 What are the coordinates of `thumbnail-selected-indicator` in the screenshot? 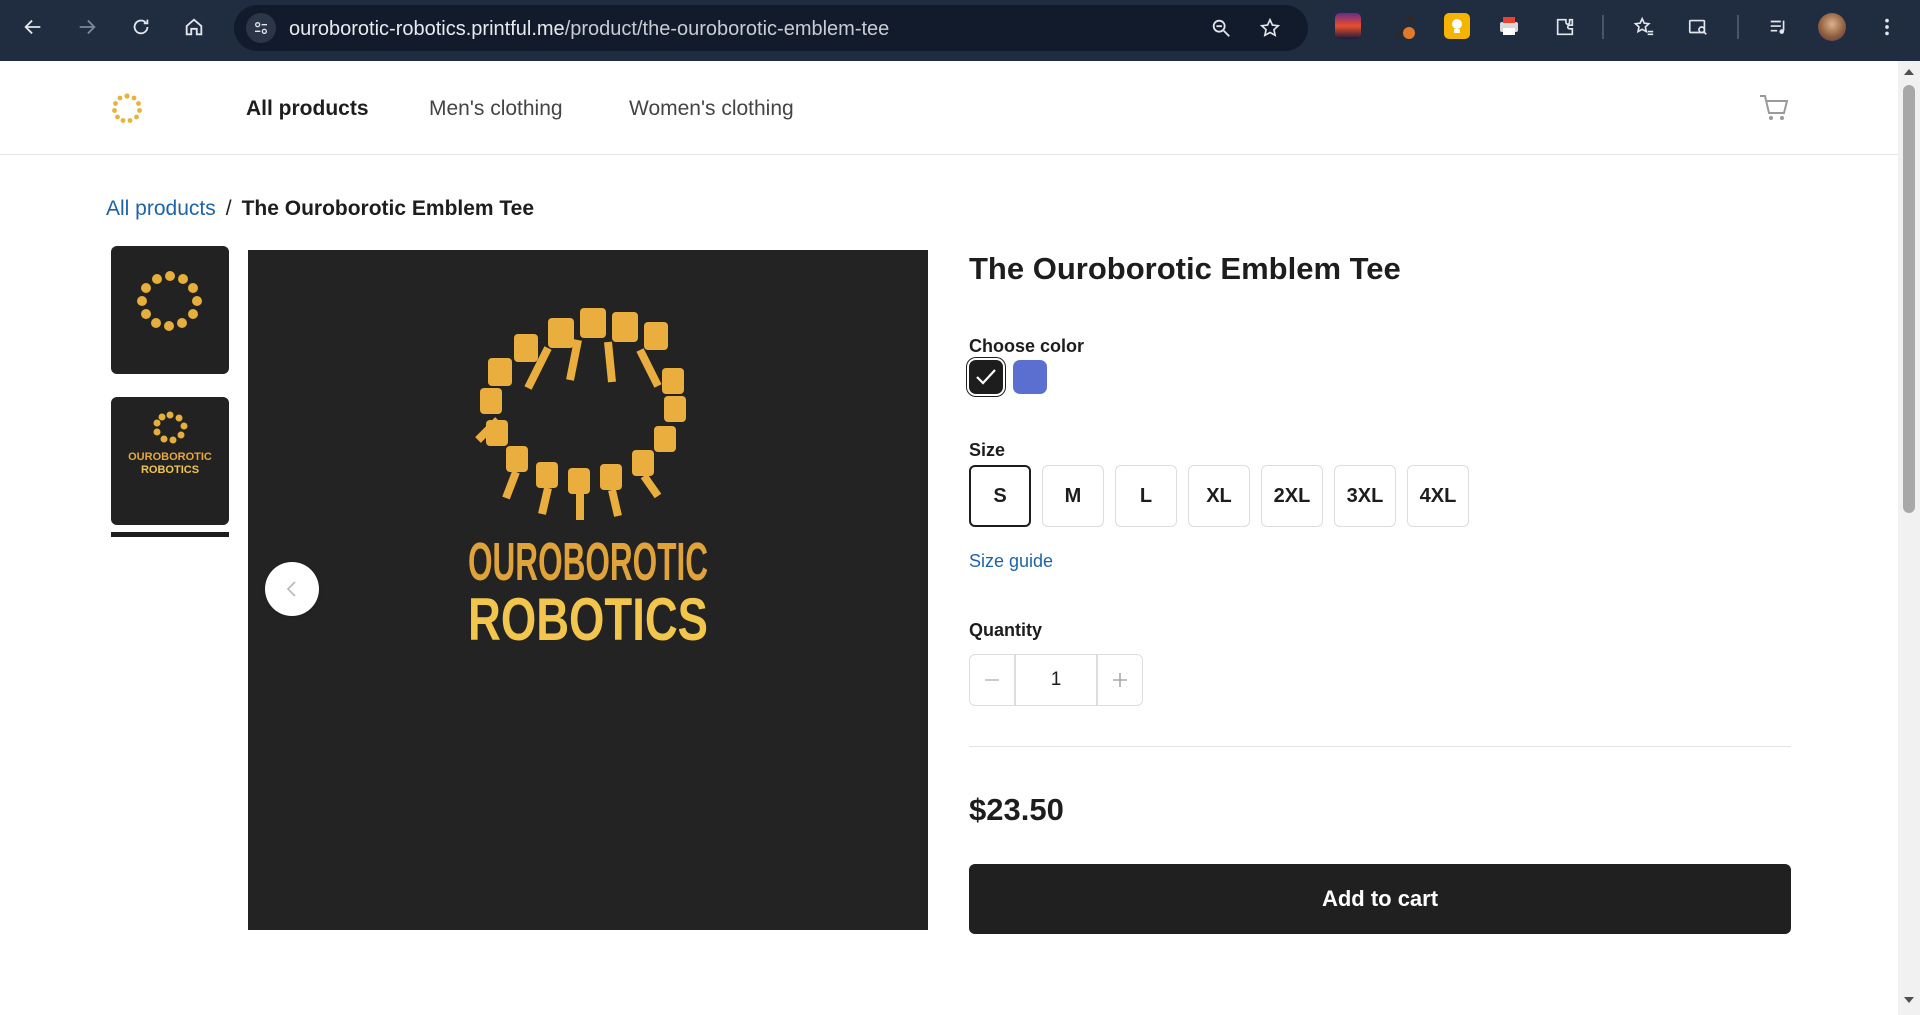 It's located at (170, 534).